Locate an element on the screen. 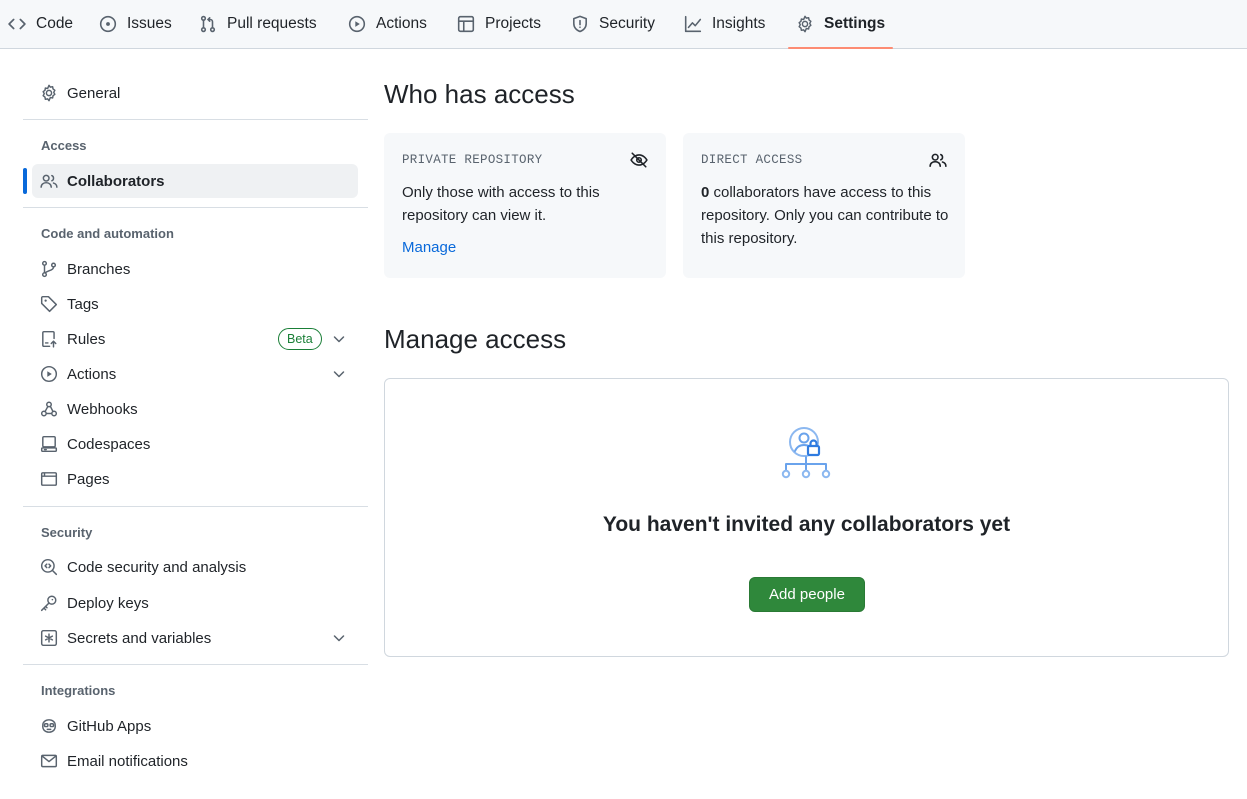  tab-settings: Settings is located at coordinates (841, 24).